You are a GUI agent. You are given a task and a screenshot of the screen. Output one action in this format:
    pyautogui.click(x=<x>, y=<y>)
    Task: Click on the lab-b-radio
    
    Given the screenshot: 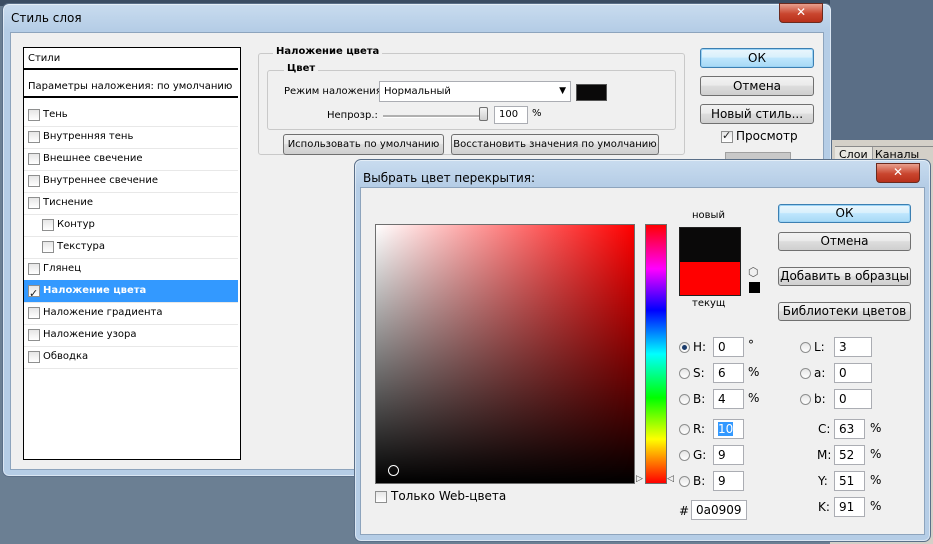 What is the action you would take?
    pyautogui.click(x=805, y=399)
    